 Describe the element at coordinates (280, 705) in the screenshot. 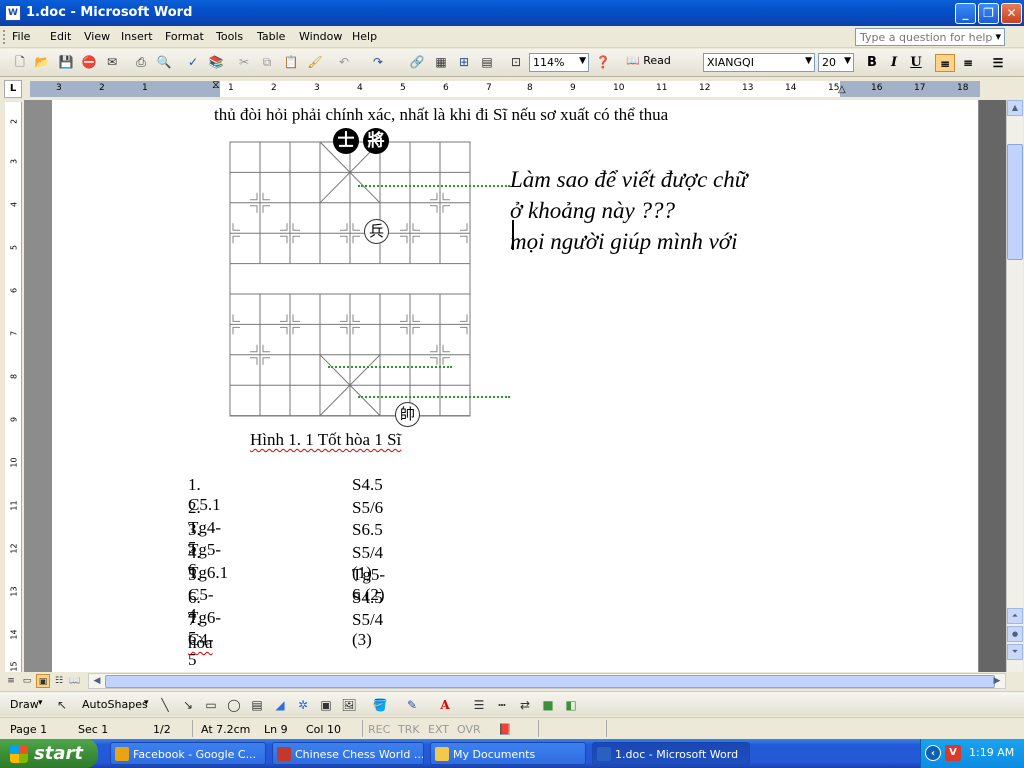

I see `wordart-icon: ◢` at that location.